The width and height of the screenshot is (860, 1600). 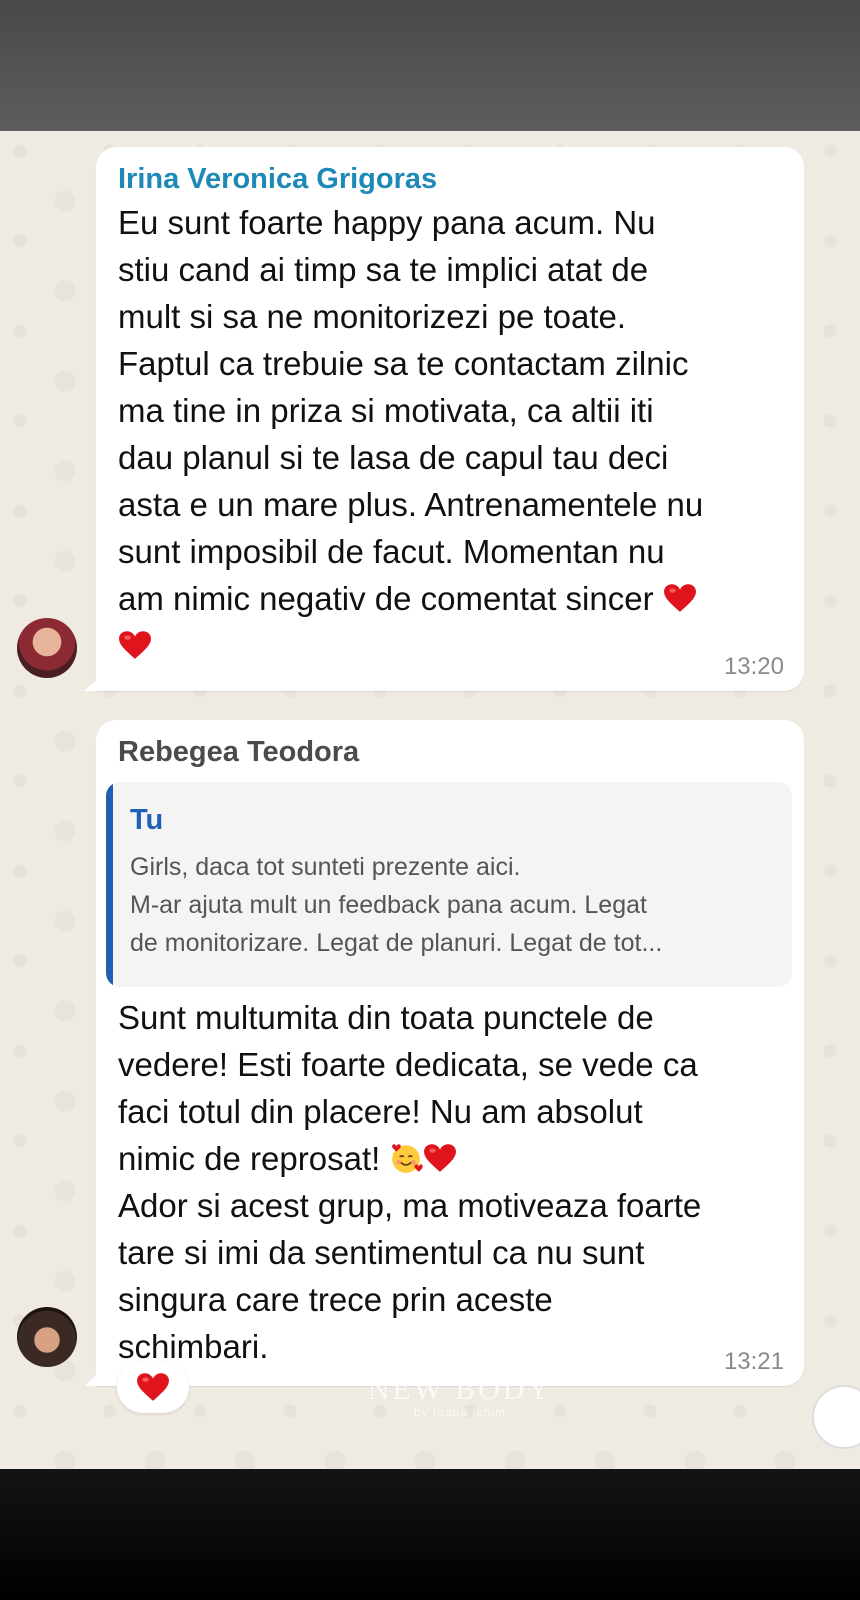 I want to click on watermark-logo: NEW BODY, so click(x=460, y=1389).